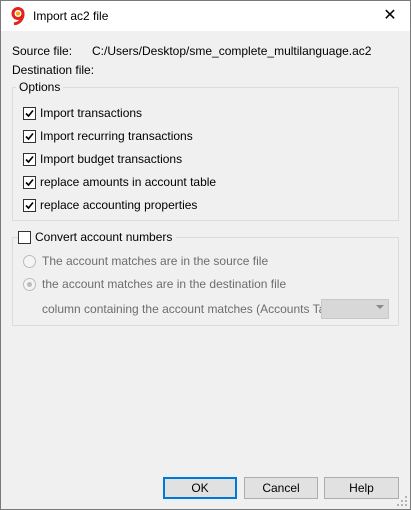  Describe the element at coordinates (119, 205) in the screenshot. I see `checkbox-label: replace accounting properties` at that location.